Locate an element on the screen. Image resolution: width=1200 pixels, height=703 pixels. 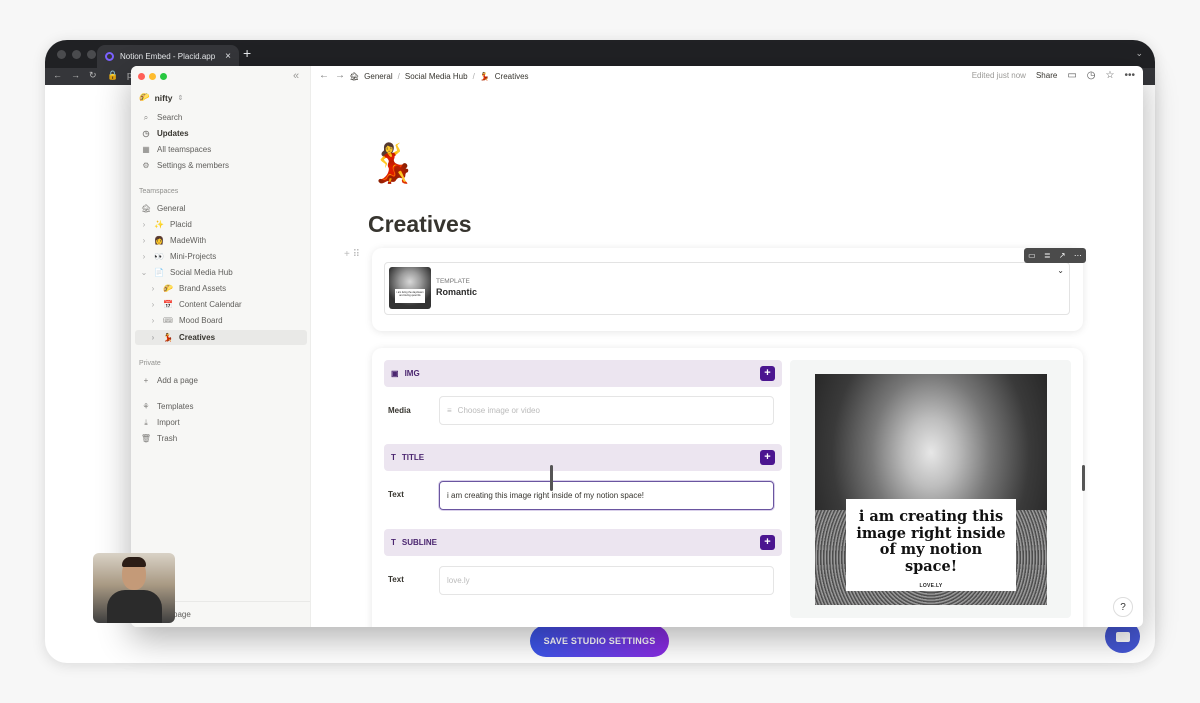
collapse-sidebar-icon: « is located at coordinates (296, 76).